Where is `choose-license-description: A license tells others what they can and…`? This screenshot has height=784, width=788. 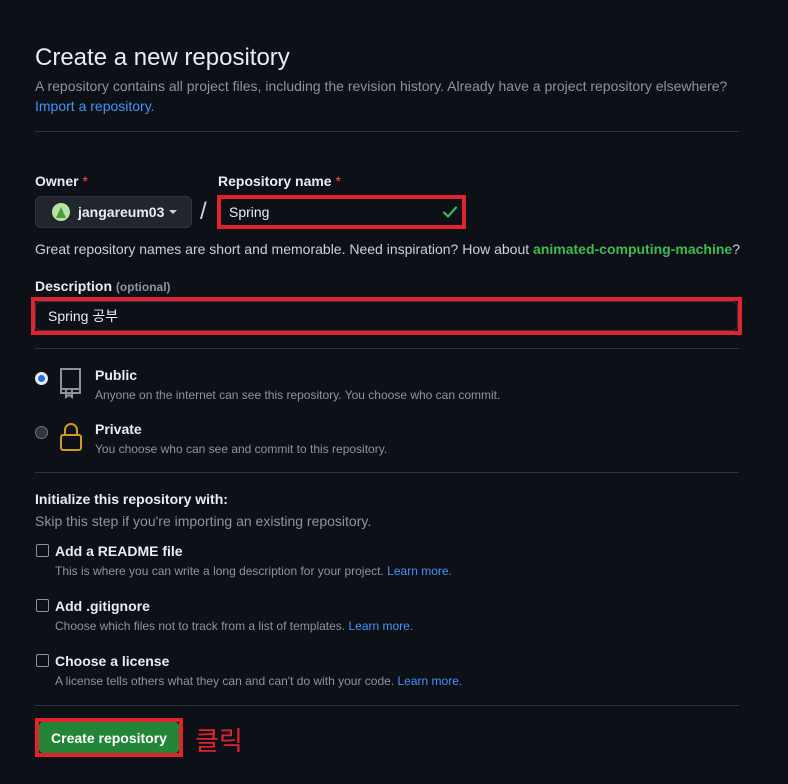
choose-license-description: A license tells others what they can and… is located at coordinates (259, 681).